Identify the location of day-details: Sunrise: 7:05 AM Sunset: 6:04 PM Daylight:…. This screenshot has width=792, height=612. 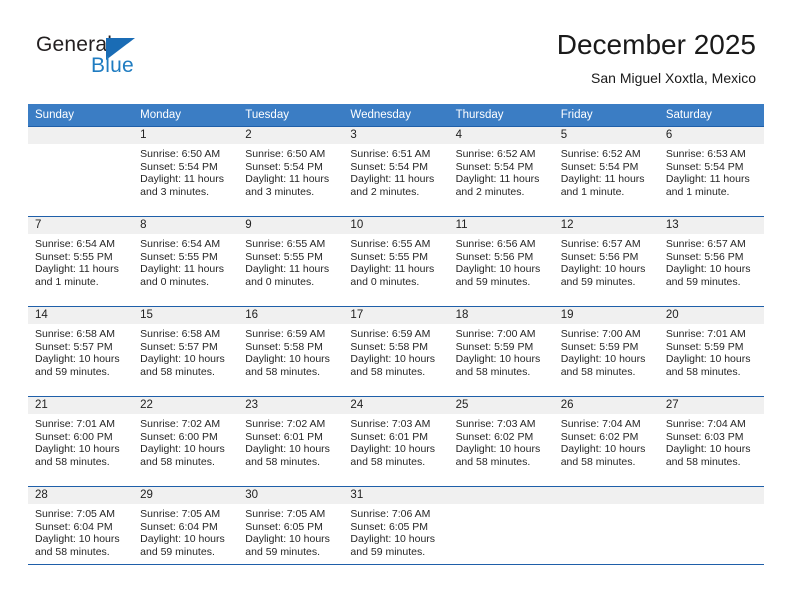
(185, 540).